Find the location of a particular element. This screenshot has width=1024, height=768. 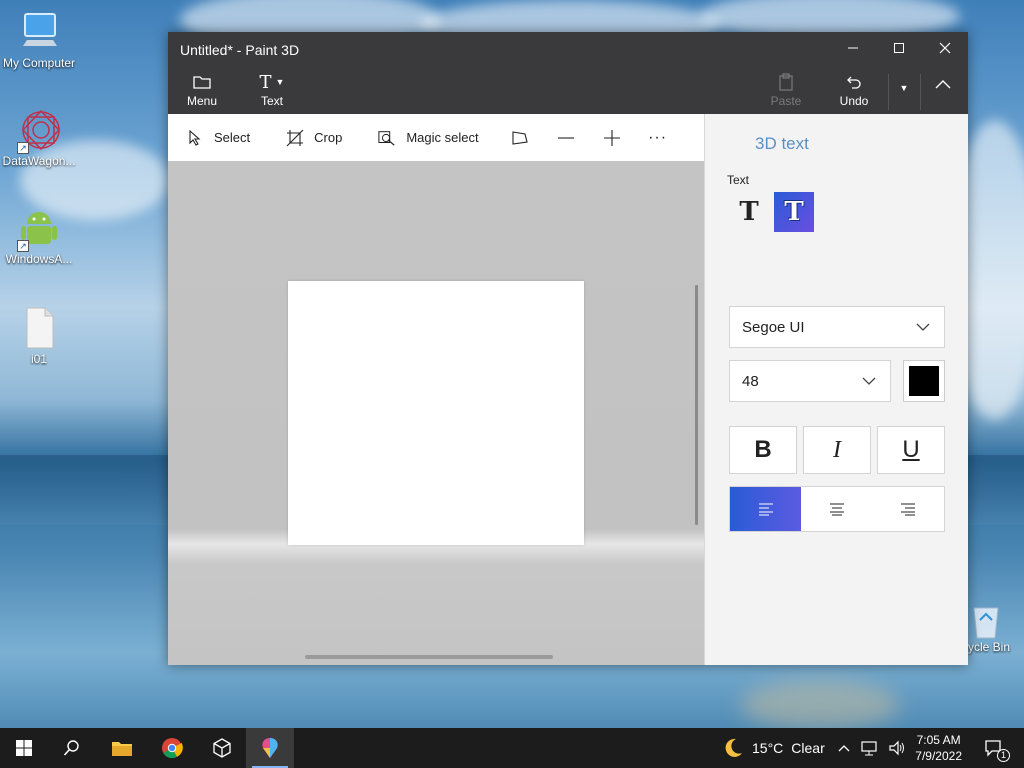

crop-tool: Crop is located at coordinates (314, 137).